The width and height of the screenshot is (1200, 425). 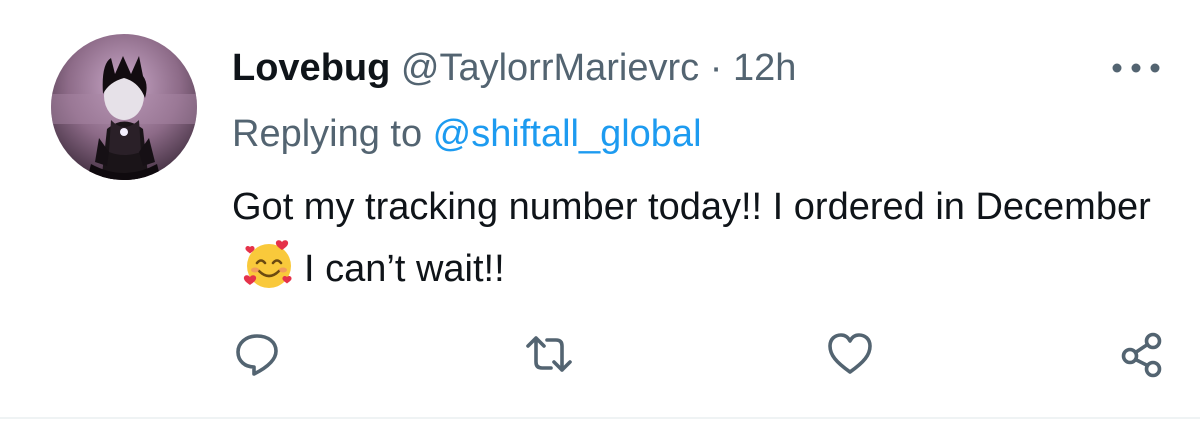 I want to click on replying-to-mention: @shiftall_global, so click(x=567, y=134).